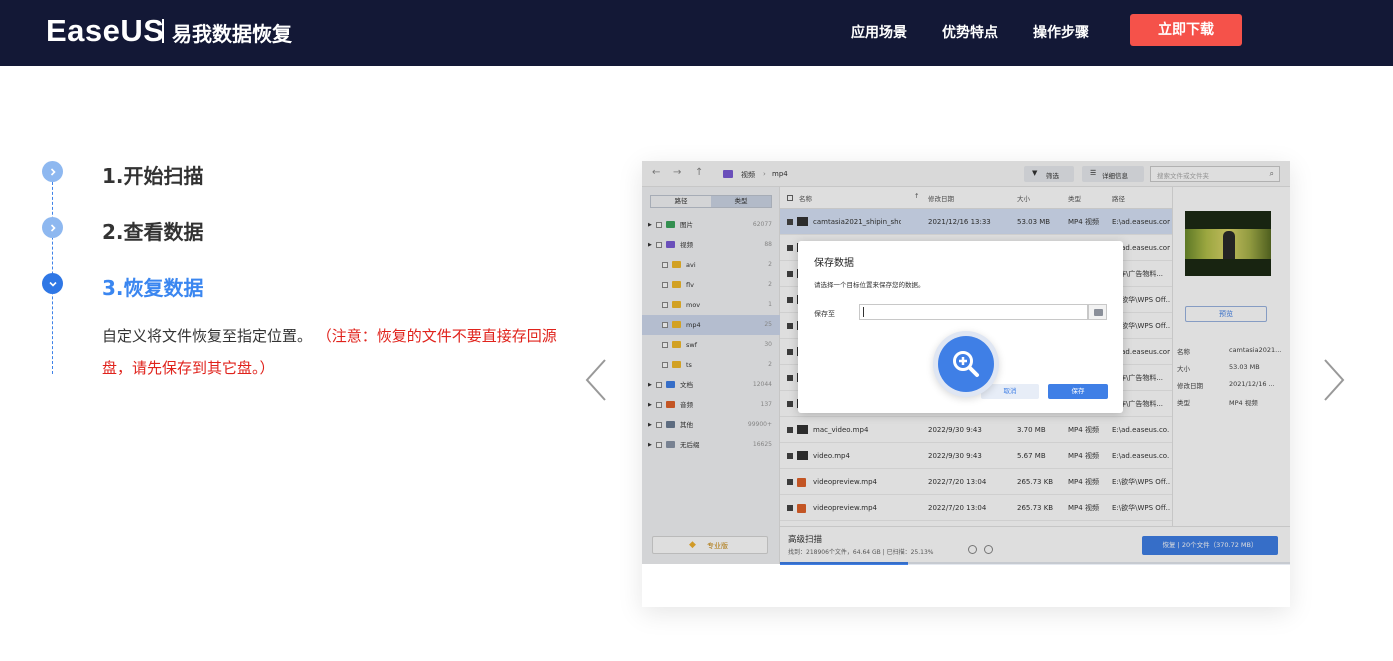 This screenshot has width=1393, height=661. Describe the element at coordinates (52, 283) in the screenshot. I see `step-3-chevron-down-icon` at that location.